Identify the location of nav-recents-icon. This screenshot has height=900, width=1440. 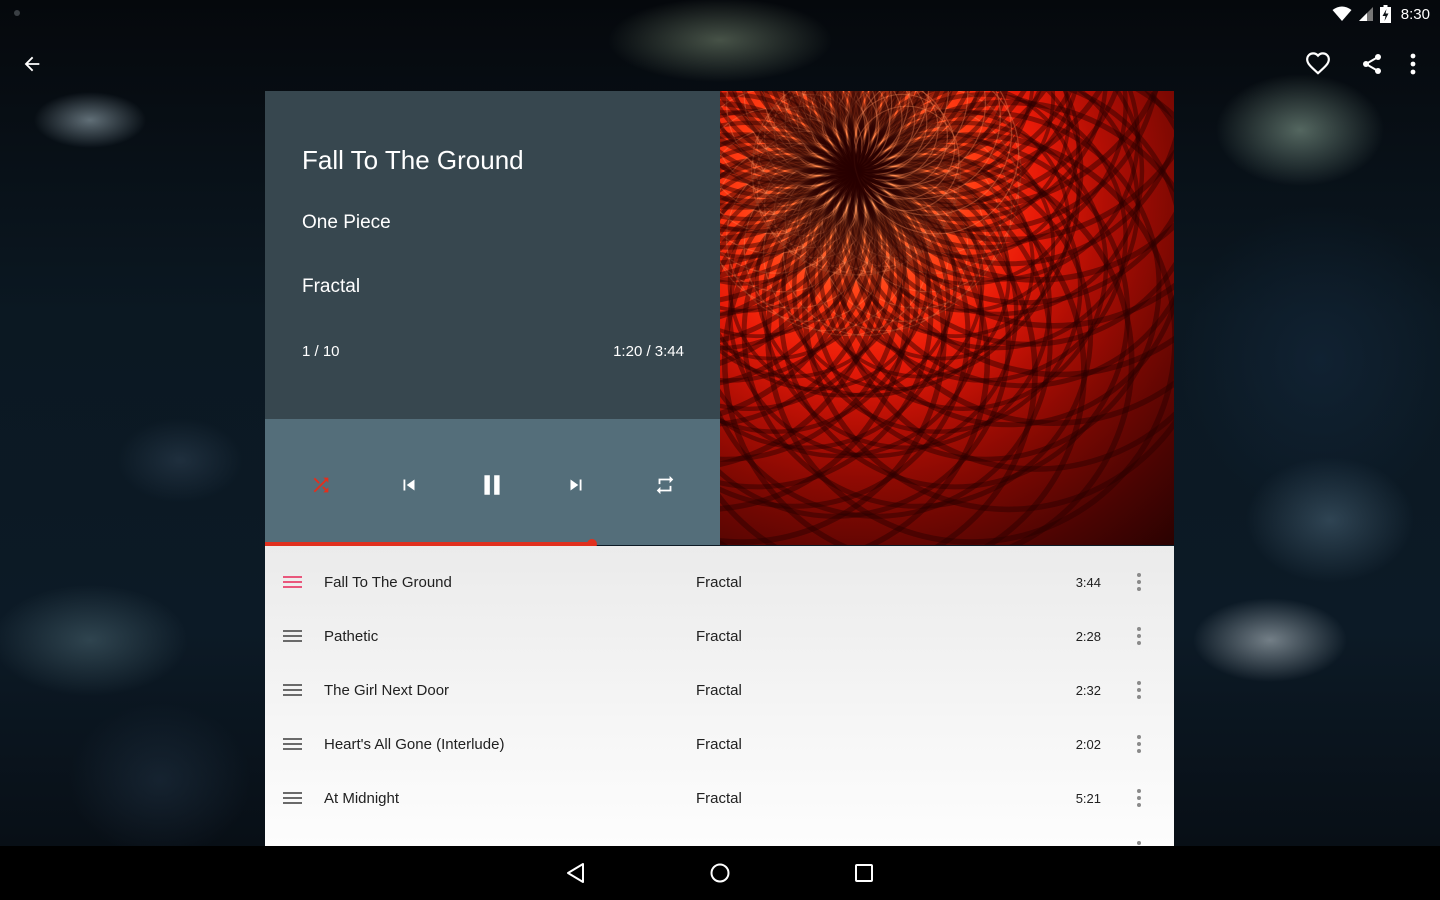
(864, 873).